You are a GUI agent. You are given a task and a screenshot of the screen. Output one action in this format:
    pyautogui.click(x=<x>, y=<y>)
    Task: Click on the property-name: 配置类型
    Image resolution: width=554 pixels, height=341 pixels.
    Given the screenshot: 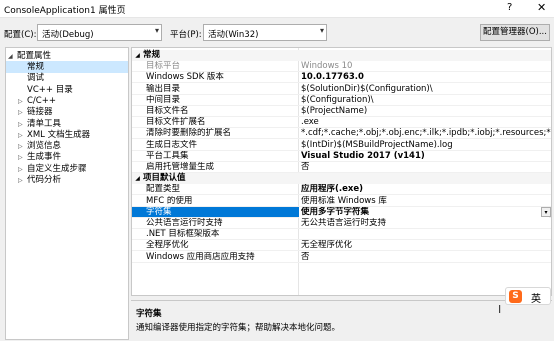 What is the action you would take?
    pyautogui.click(x=163, y=189)
    